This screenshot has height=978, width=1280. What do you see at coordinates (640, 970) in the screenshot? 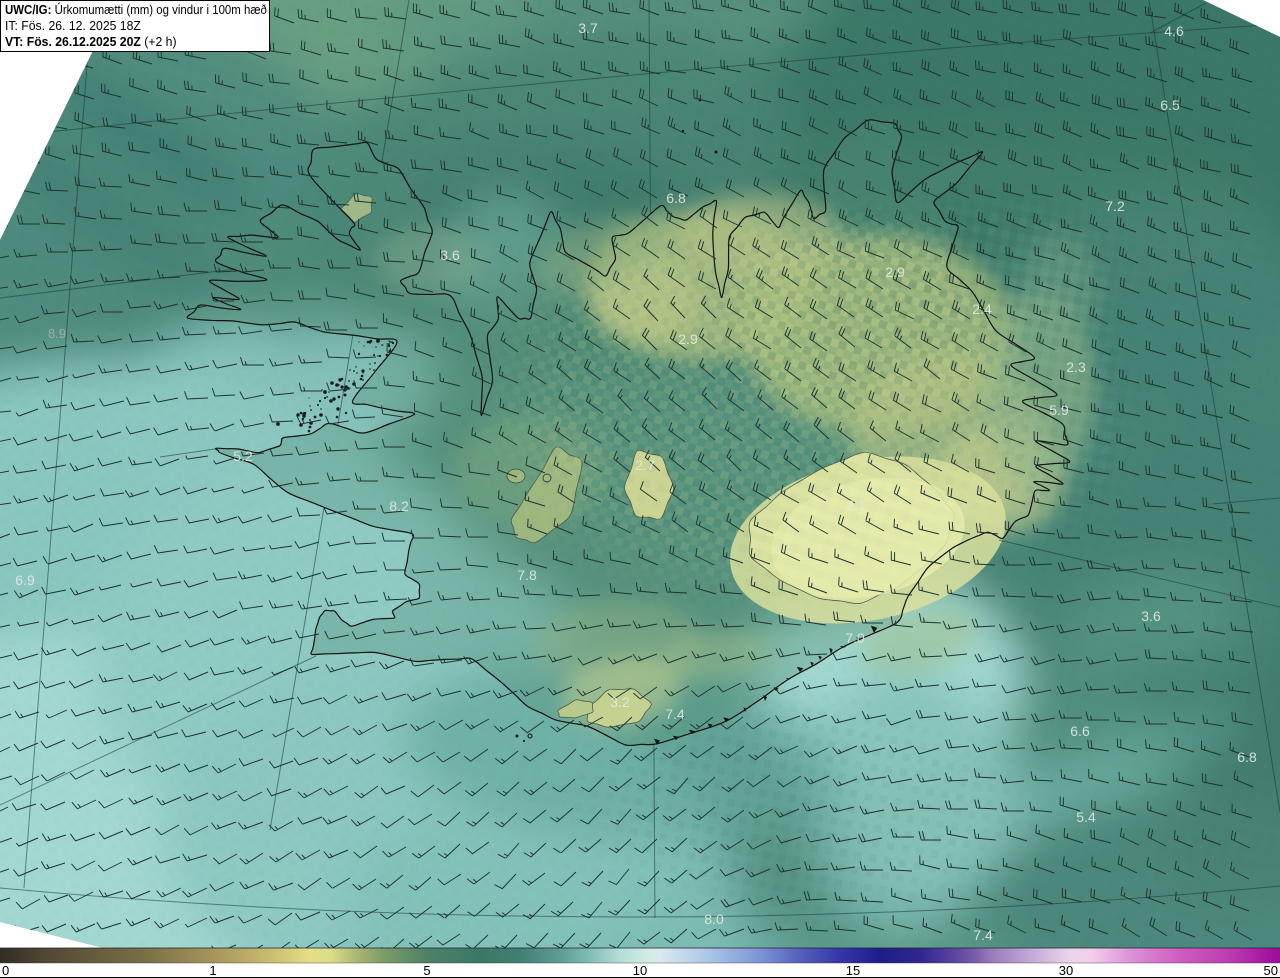
I see `svg-text: 10` at bounding box center [640, 970].